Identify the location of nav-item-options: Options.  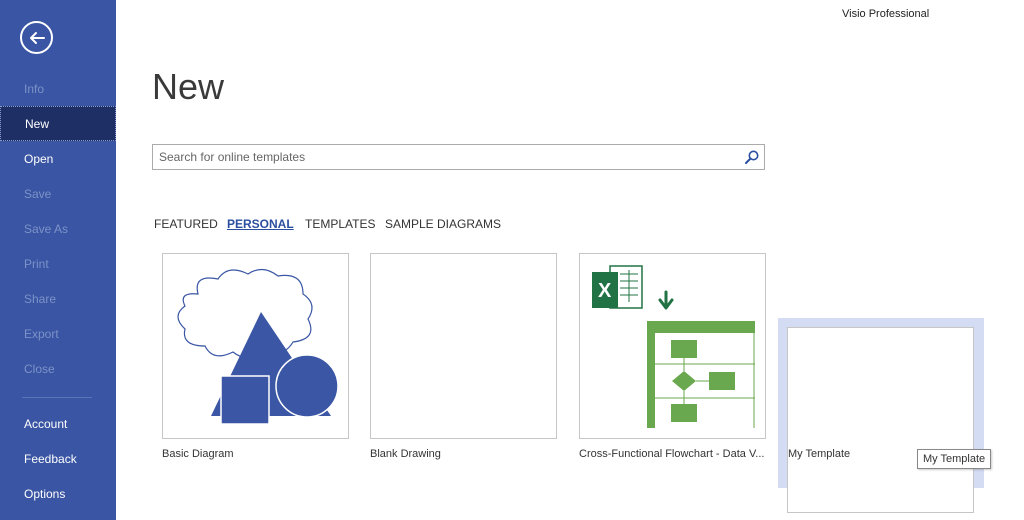
(58, 494).